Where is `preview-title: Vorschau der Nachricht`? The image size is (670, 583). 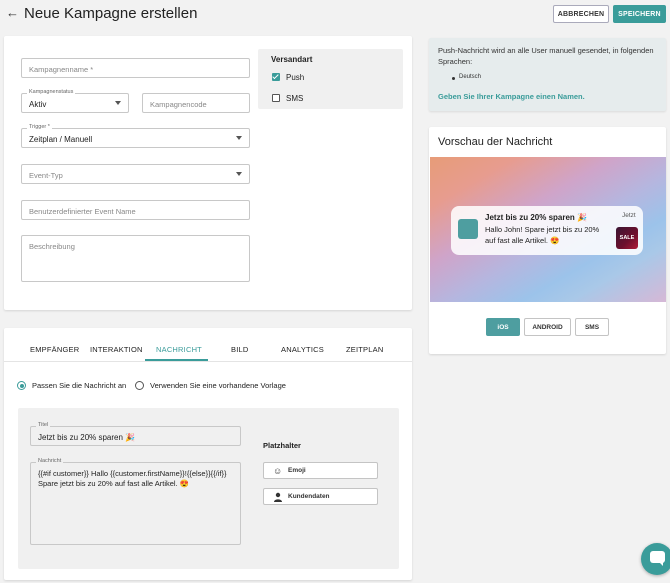
preview-title: Vorschau der Nachricht is located at coordinates (495, 142).